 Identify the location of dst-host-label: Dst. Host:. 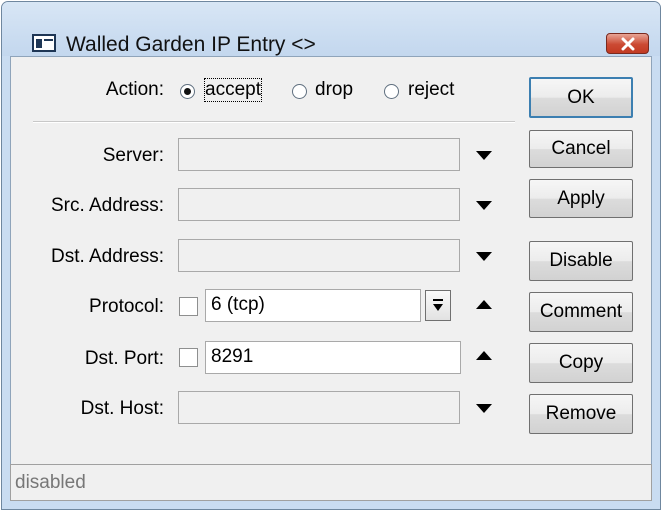
(122, 408).